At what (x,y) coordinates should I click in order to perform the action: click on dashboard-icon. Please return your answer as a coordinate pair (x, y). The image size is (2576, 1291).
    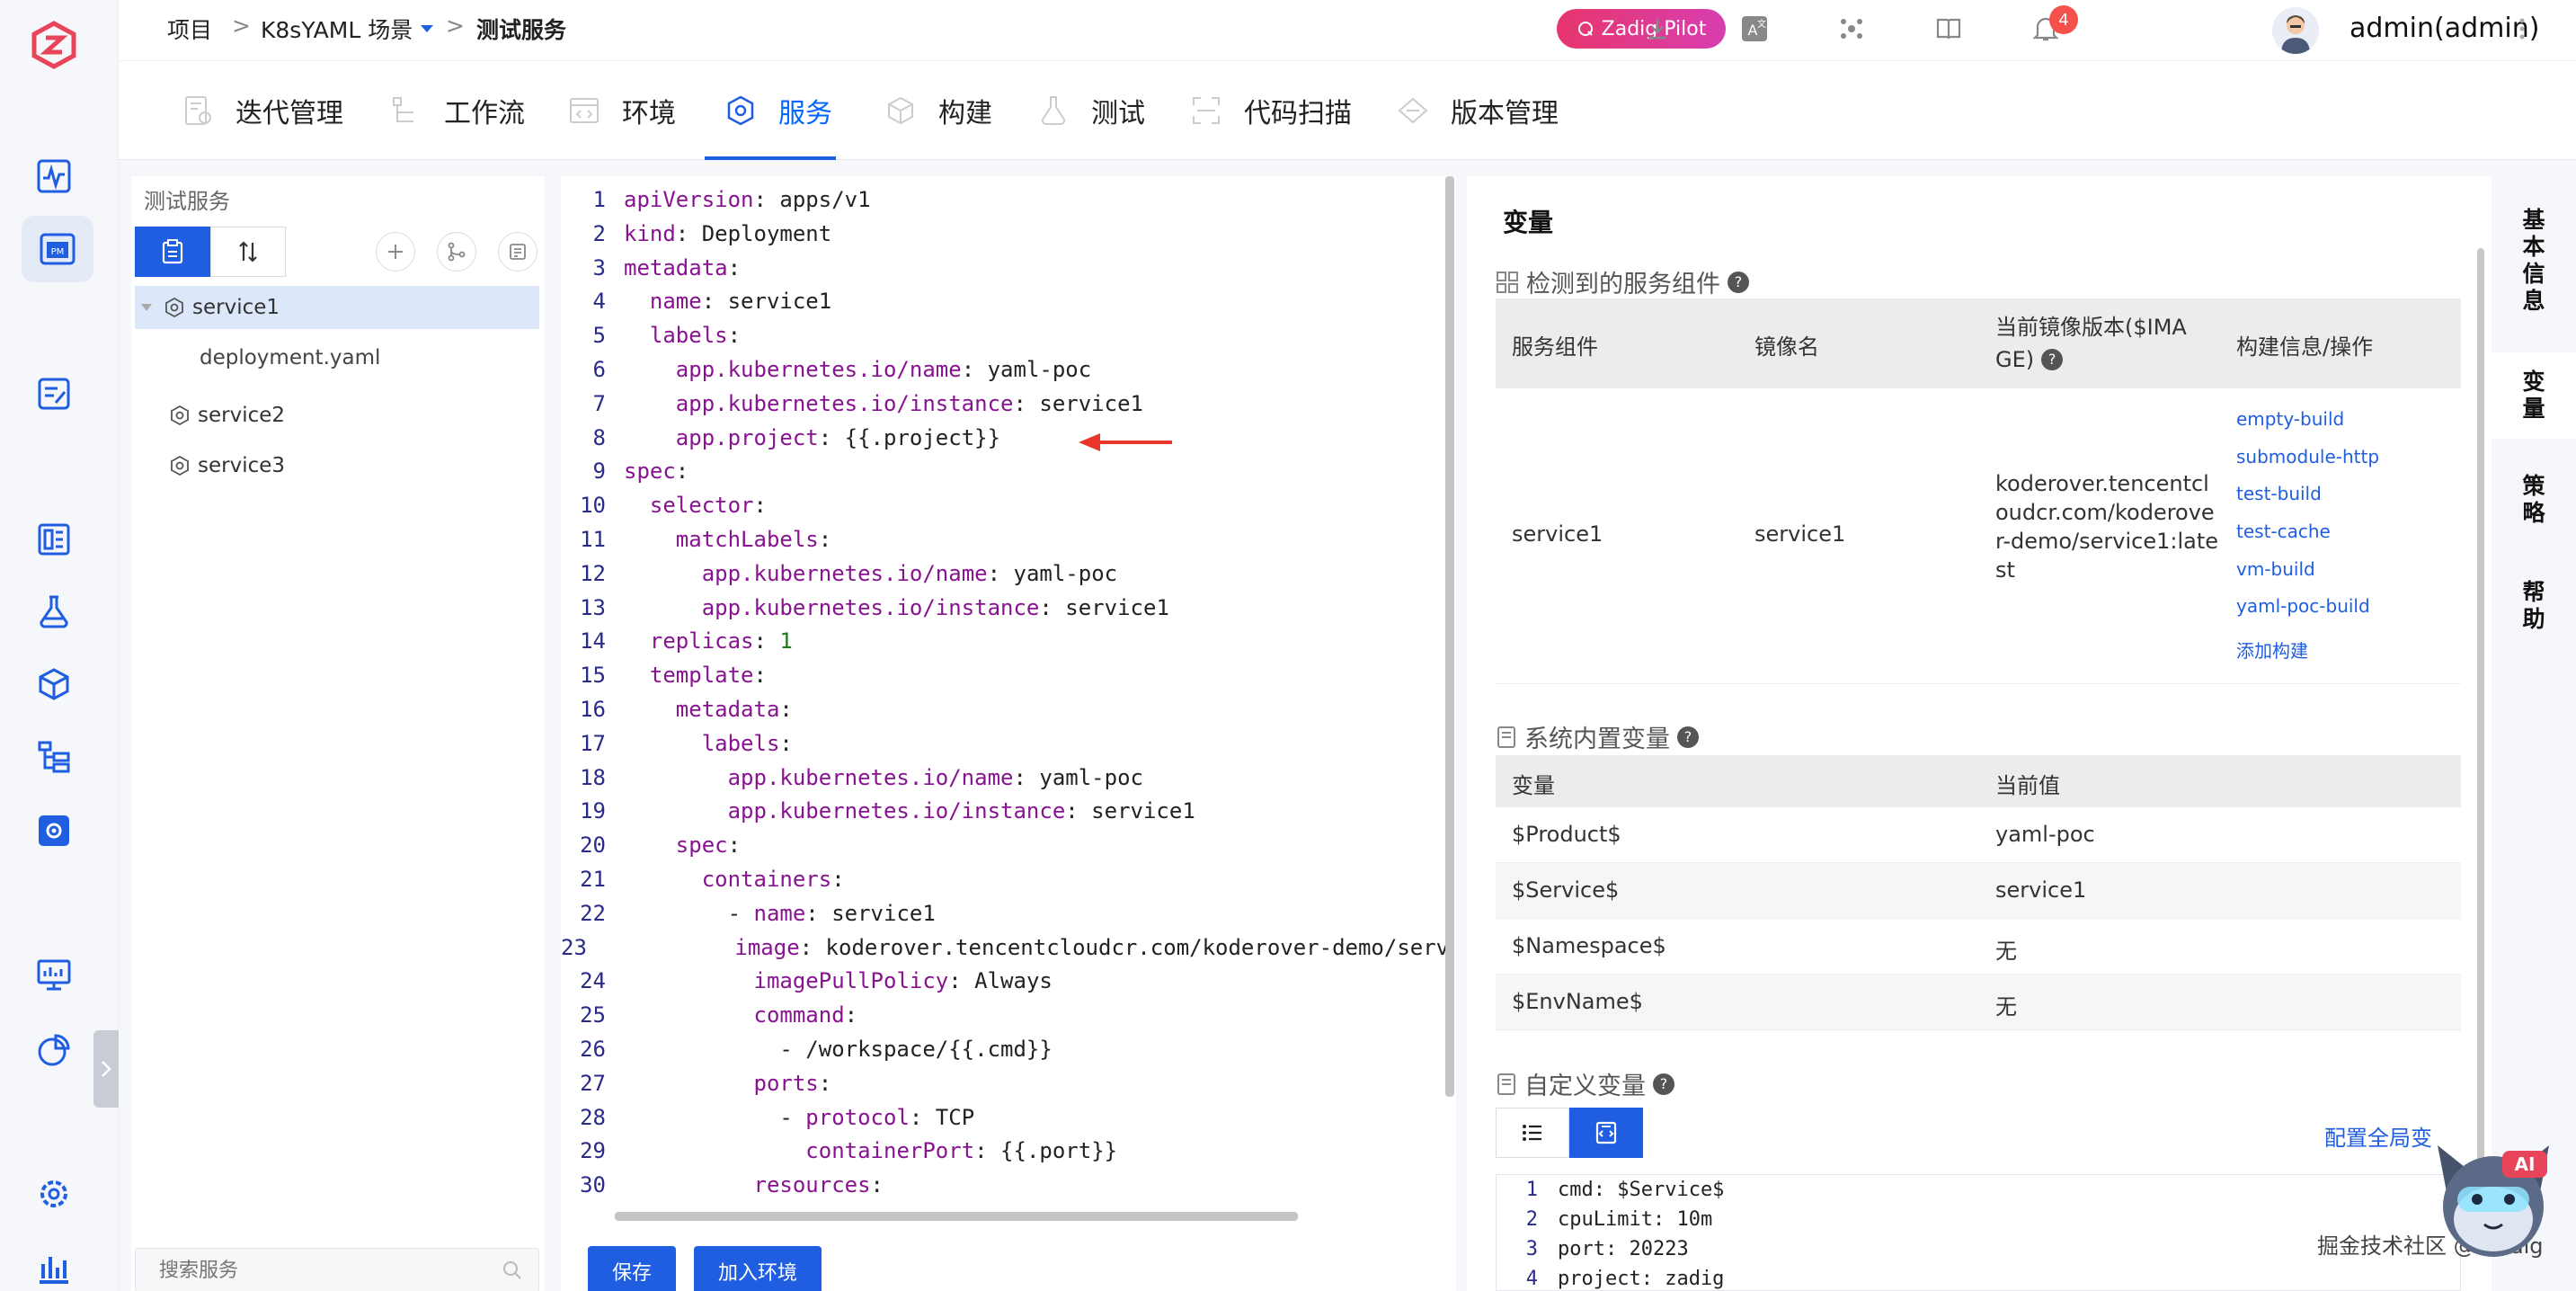
    Looking at the image, I should click on (54, 176).